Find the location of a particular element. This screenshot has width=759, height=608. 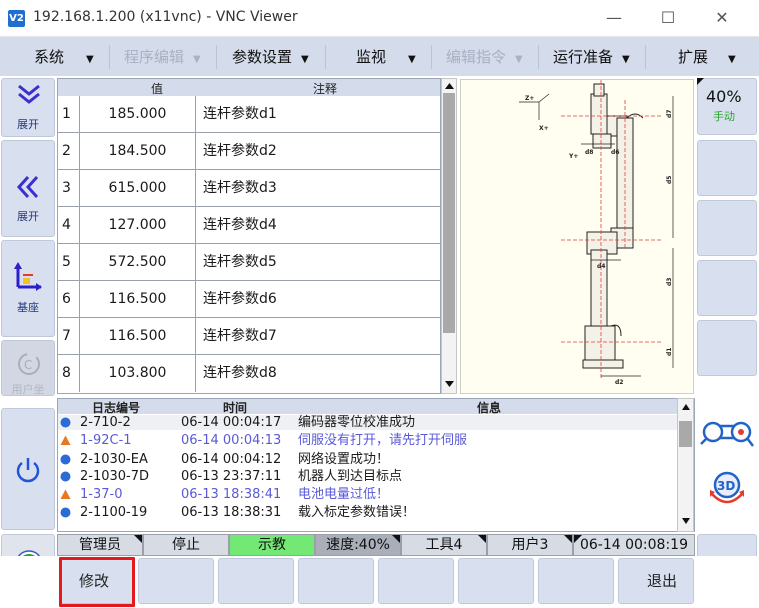

table-row: 3 615.000 连杆参数d3 is located at coordinates (249, 188).